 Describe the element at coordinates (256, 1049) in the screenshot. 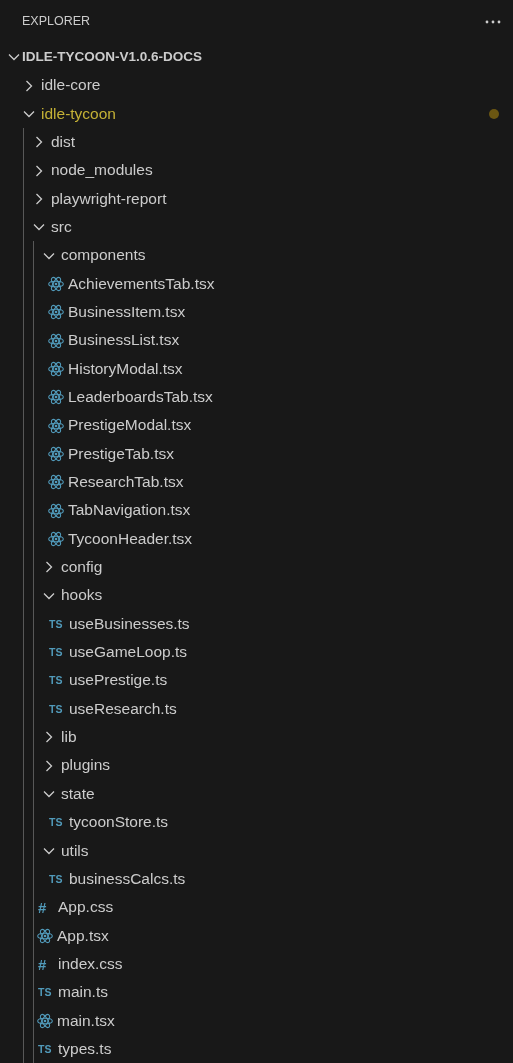

I see `file-item: TS types.ts` at that location.